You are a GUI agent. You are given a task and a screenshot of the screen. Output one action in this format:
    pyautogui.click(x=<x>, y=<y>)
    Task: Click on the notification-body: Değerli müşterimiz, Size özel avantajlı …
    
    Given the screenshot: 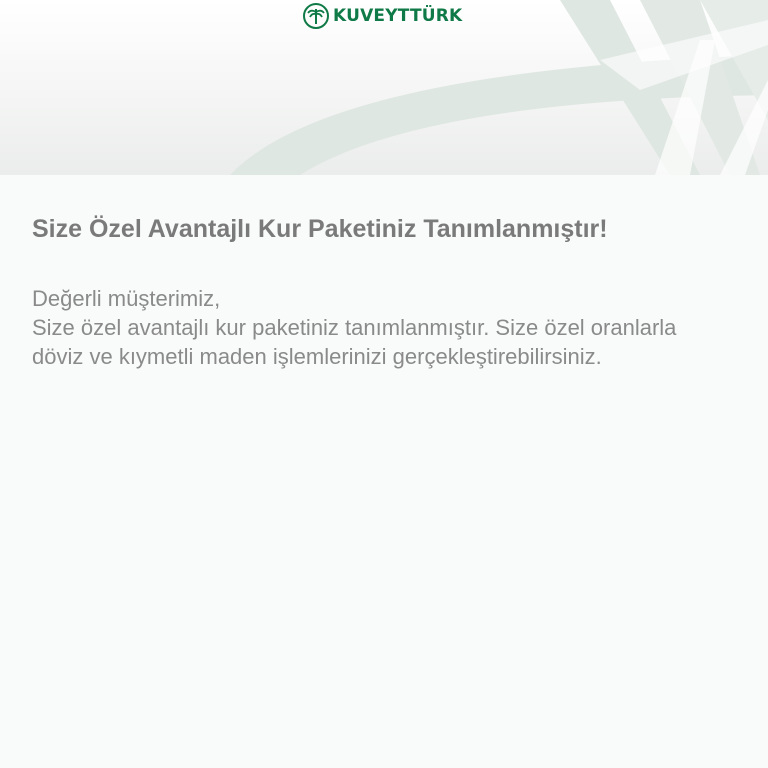 What is the action you would take?
    pyautogui.click(x=357, y=327)
    